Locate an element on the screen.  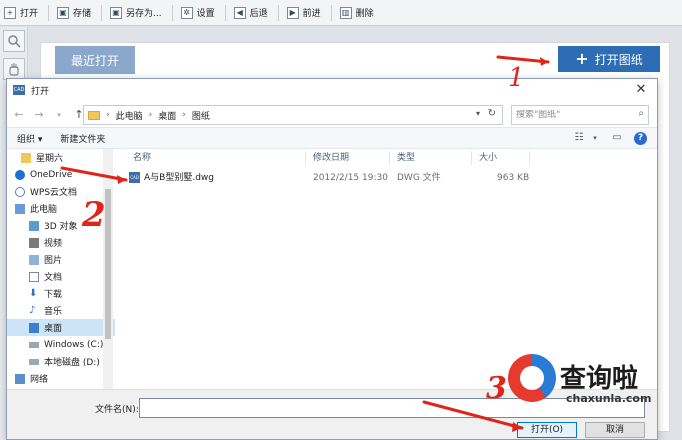
search-input is located at coordinates (571, 115).